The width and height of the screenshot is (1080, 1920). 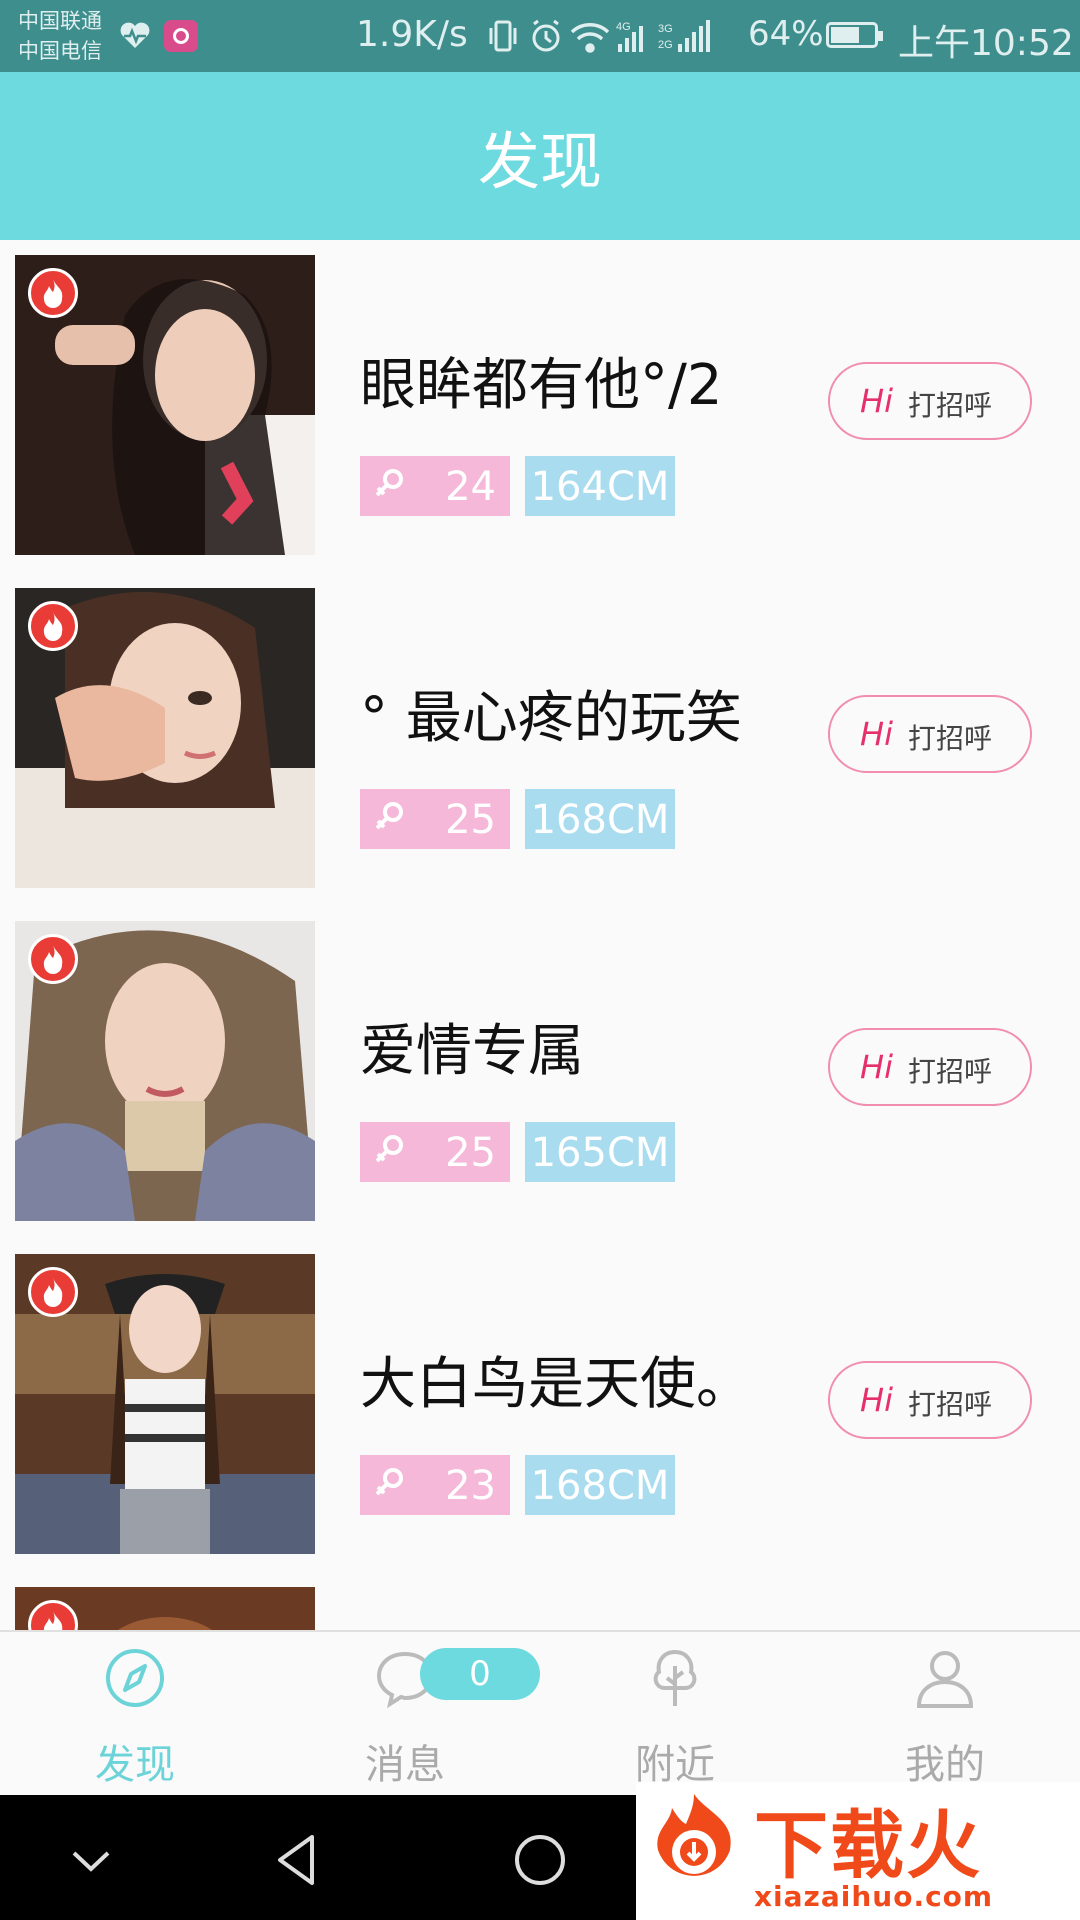 I want to click on height-tag: 164CM, so click(x=600, y=486).